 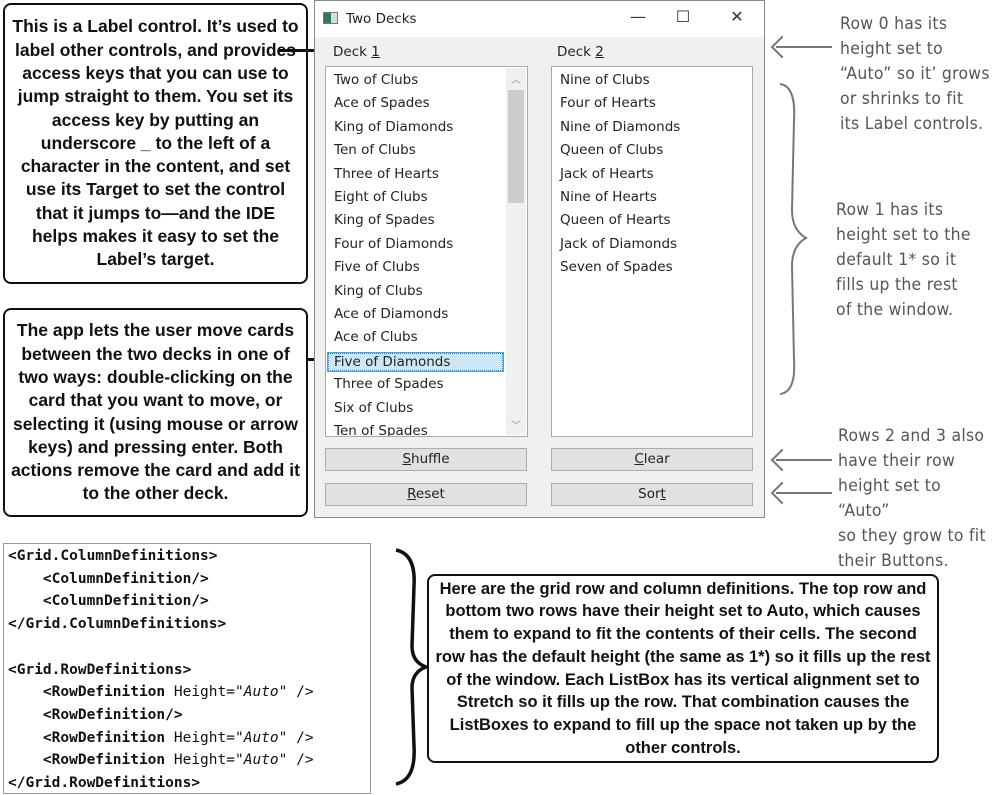 What do you see at coordinates (608, 103) in the screenshot?
I see `list-item: Four of Hearts` at bounding box center [608, 103].